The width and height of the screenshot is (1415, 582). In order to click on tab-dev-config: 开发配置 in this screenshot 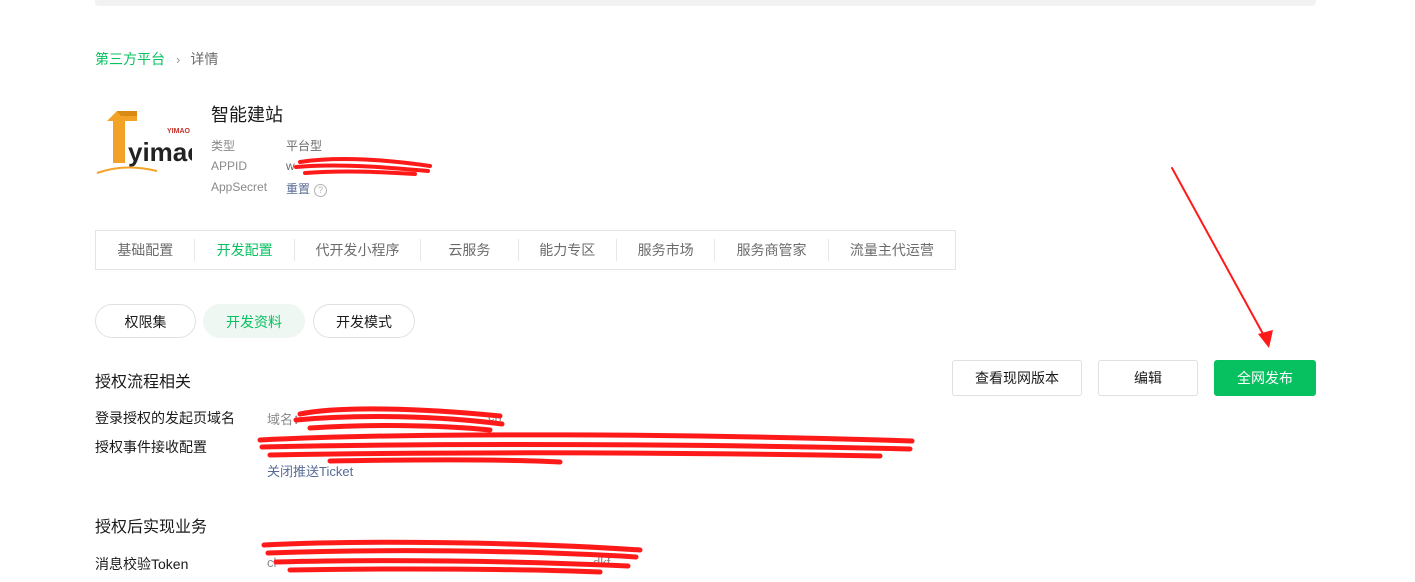, I will do `click(245, 250)`.